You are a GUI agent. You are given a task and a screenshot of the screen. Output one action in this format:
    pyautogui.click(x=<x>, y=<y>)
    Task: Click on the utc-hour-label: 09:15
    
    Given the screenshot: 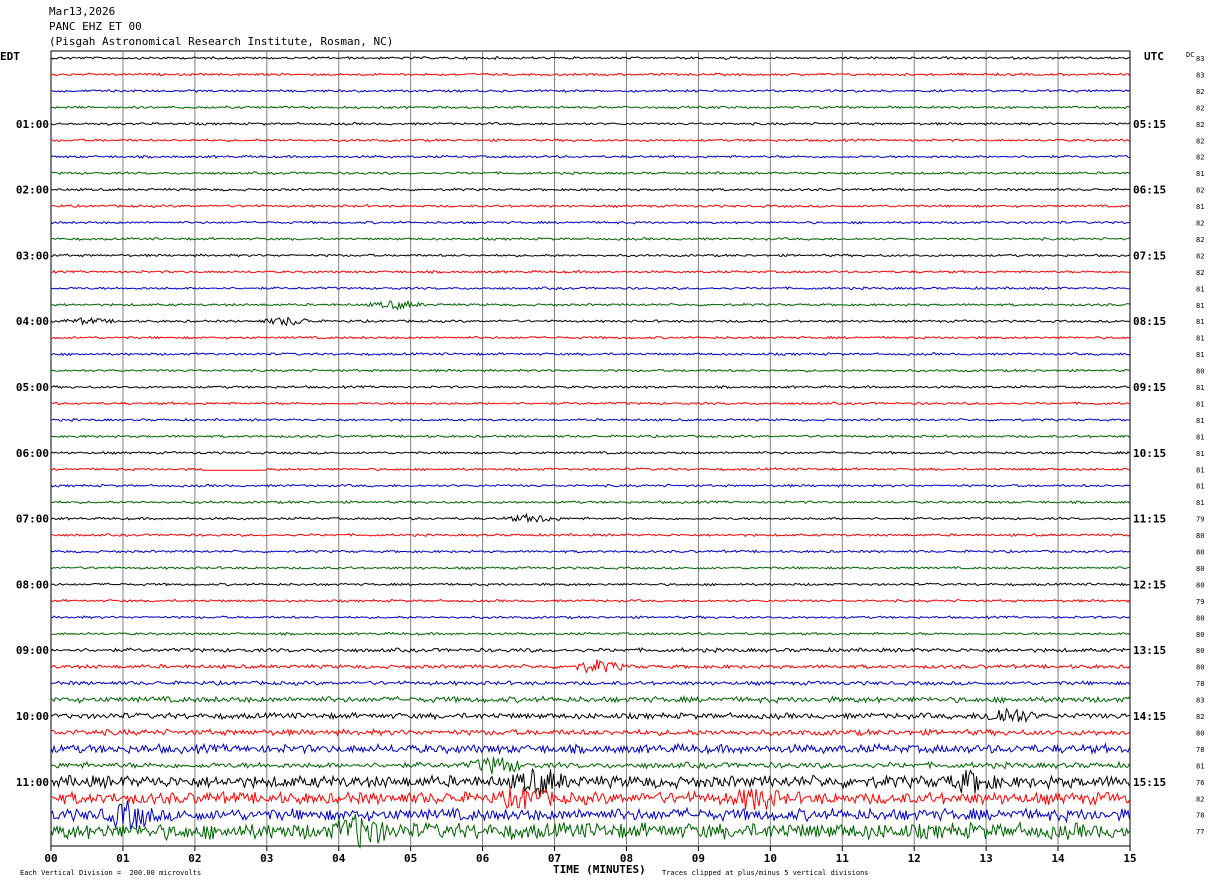 What is the action you would take?
    pyautogui.click(x=1149, y=387)
    